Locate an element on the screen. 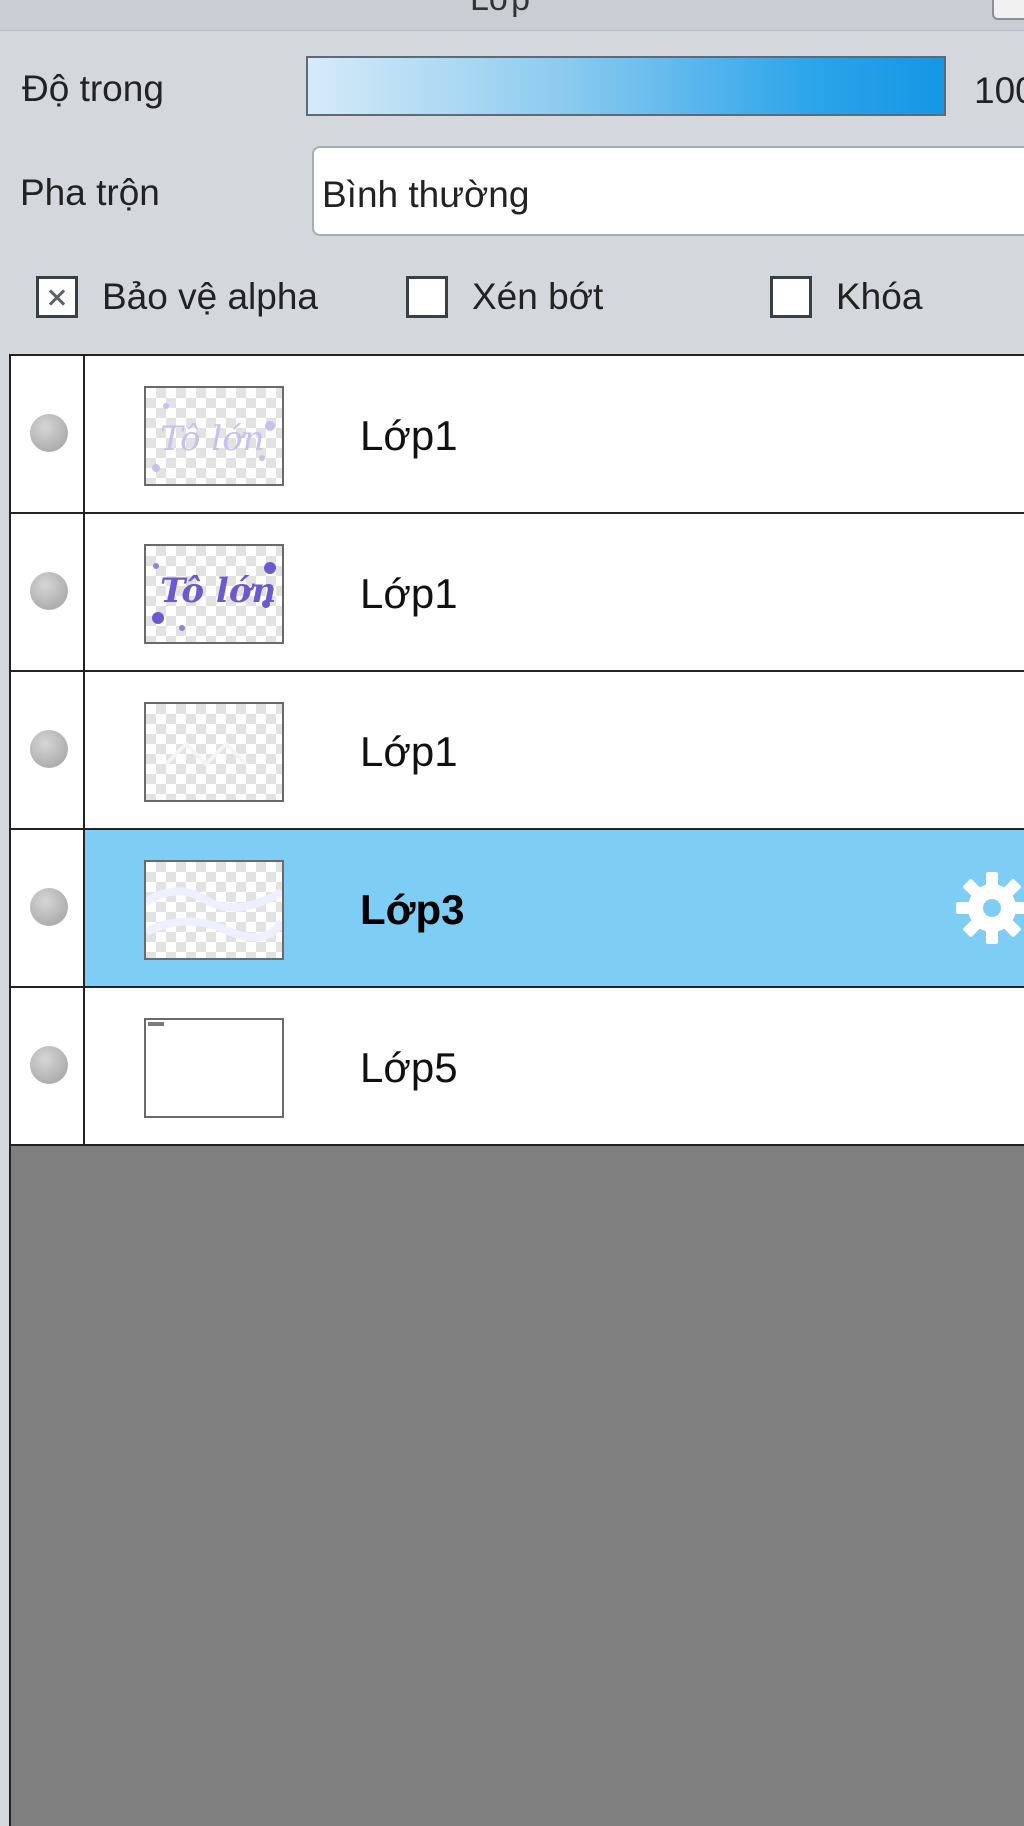  clipping-option: Xén bớt is located at coordinates (504, 297).